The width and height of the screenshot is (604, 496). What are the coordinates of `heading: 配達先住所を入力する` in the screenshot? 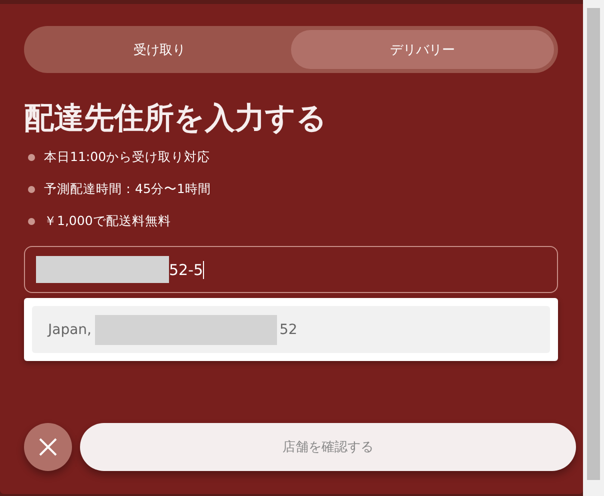 It's located at (176, 119).